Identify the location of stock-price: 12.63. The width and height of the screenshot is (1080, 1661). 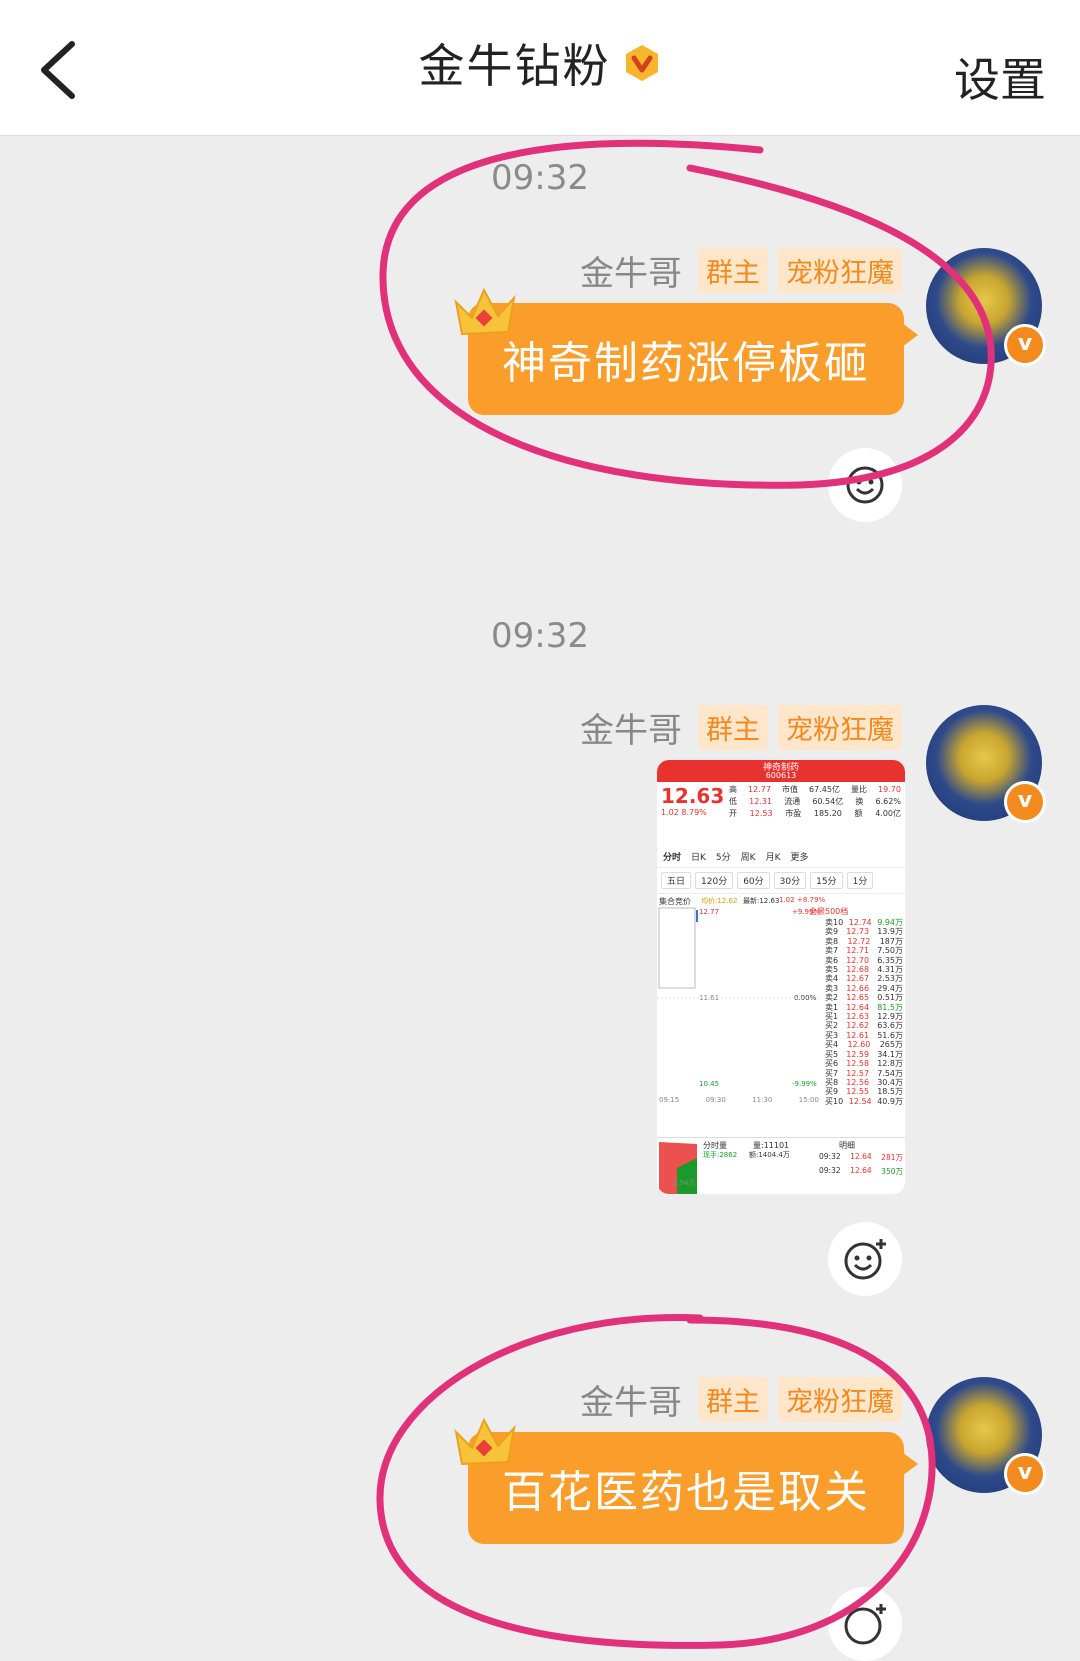
(693, 796).